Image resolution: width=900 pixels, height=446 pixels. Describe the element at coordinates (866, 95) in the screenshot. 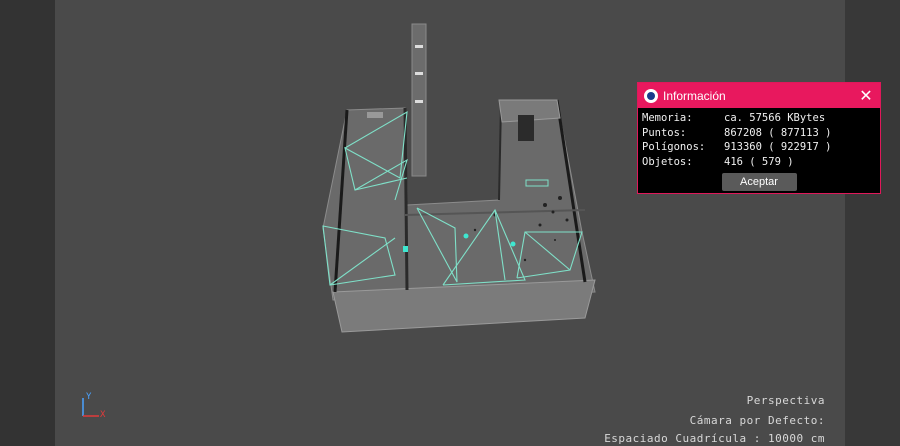

I see `close-icon: ✕` at that location.